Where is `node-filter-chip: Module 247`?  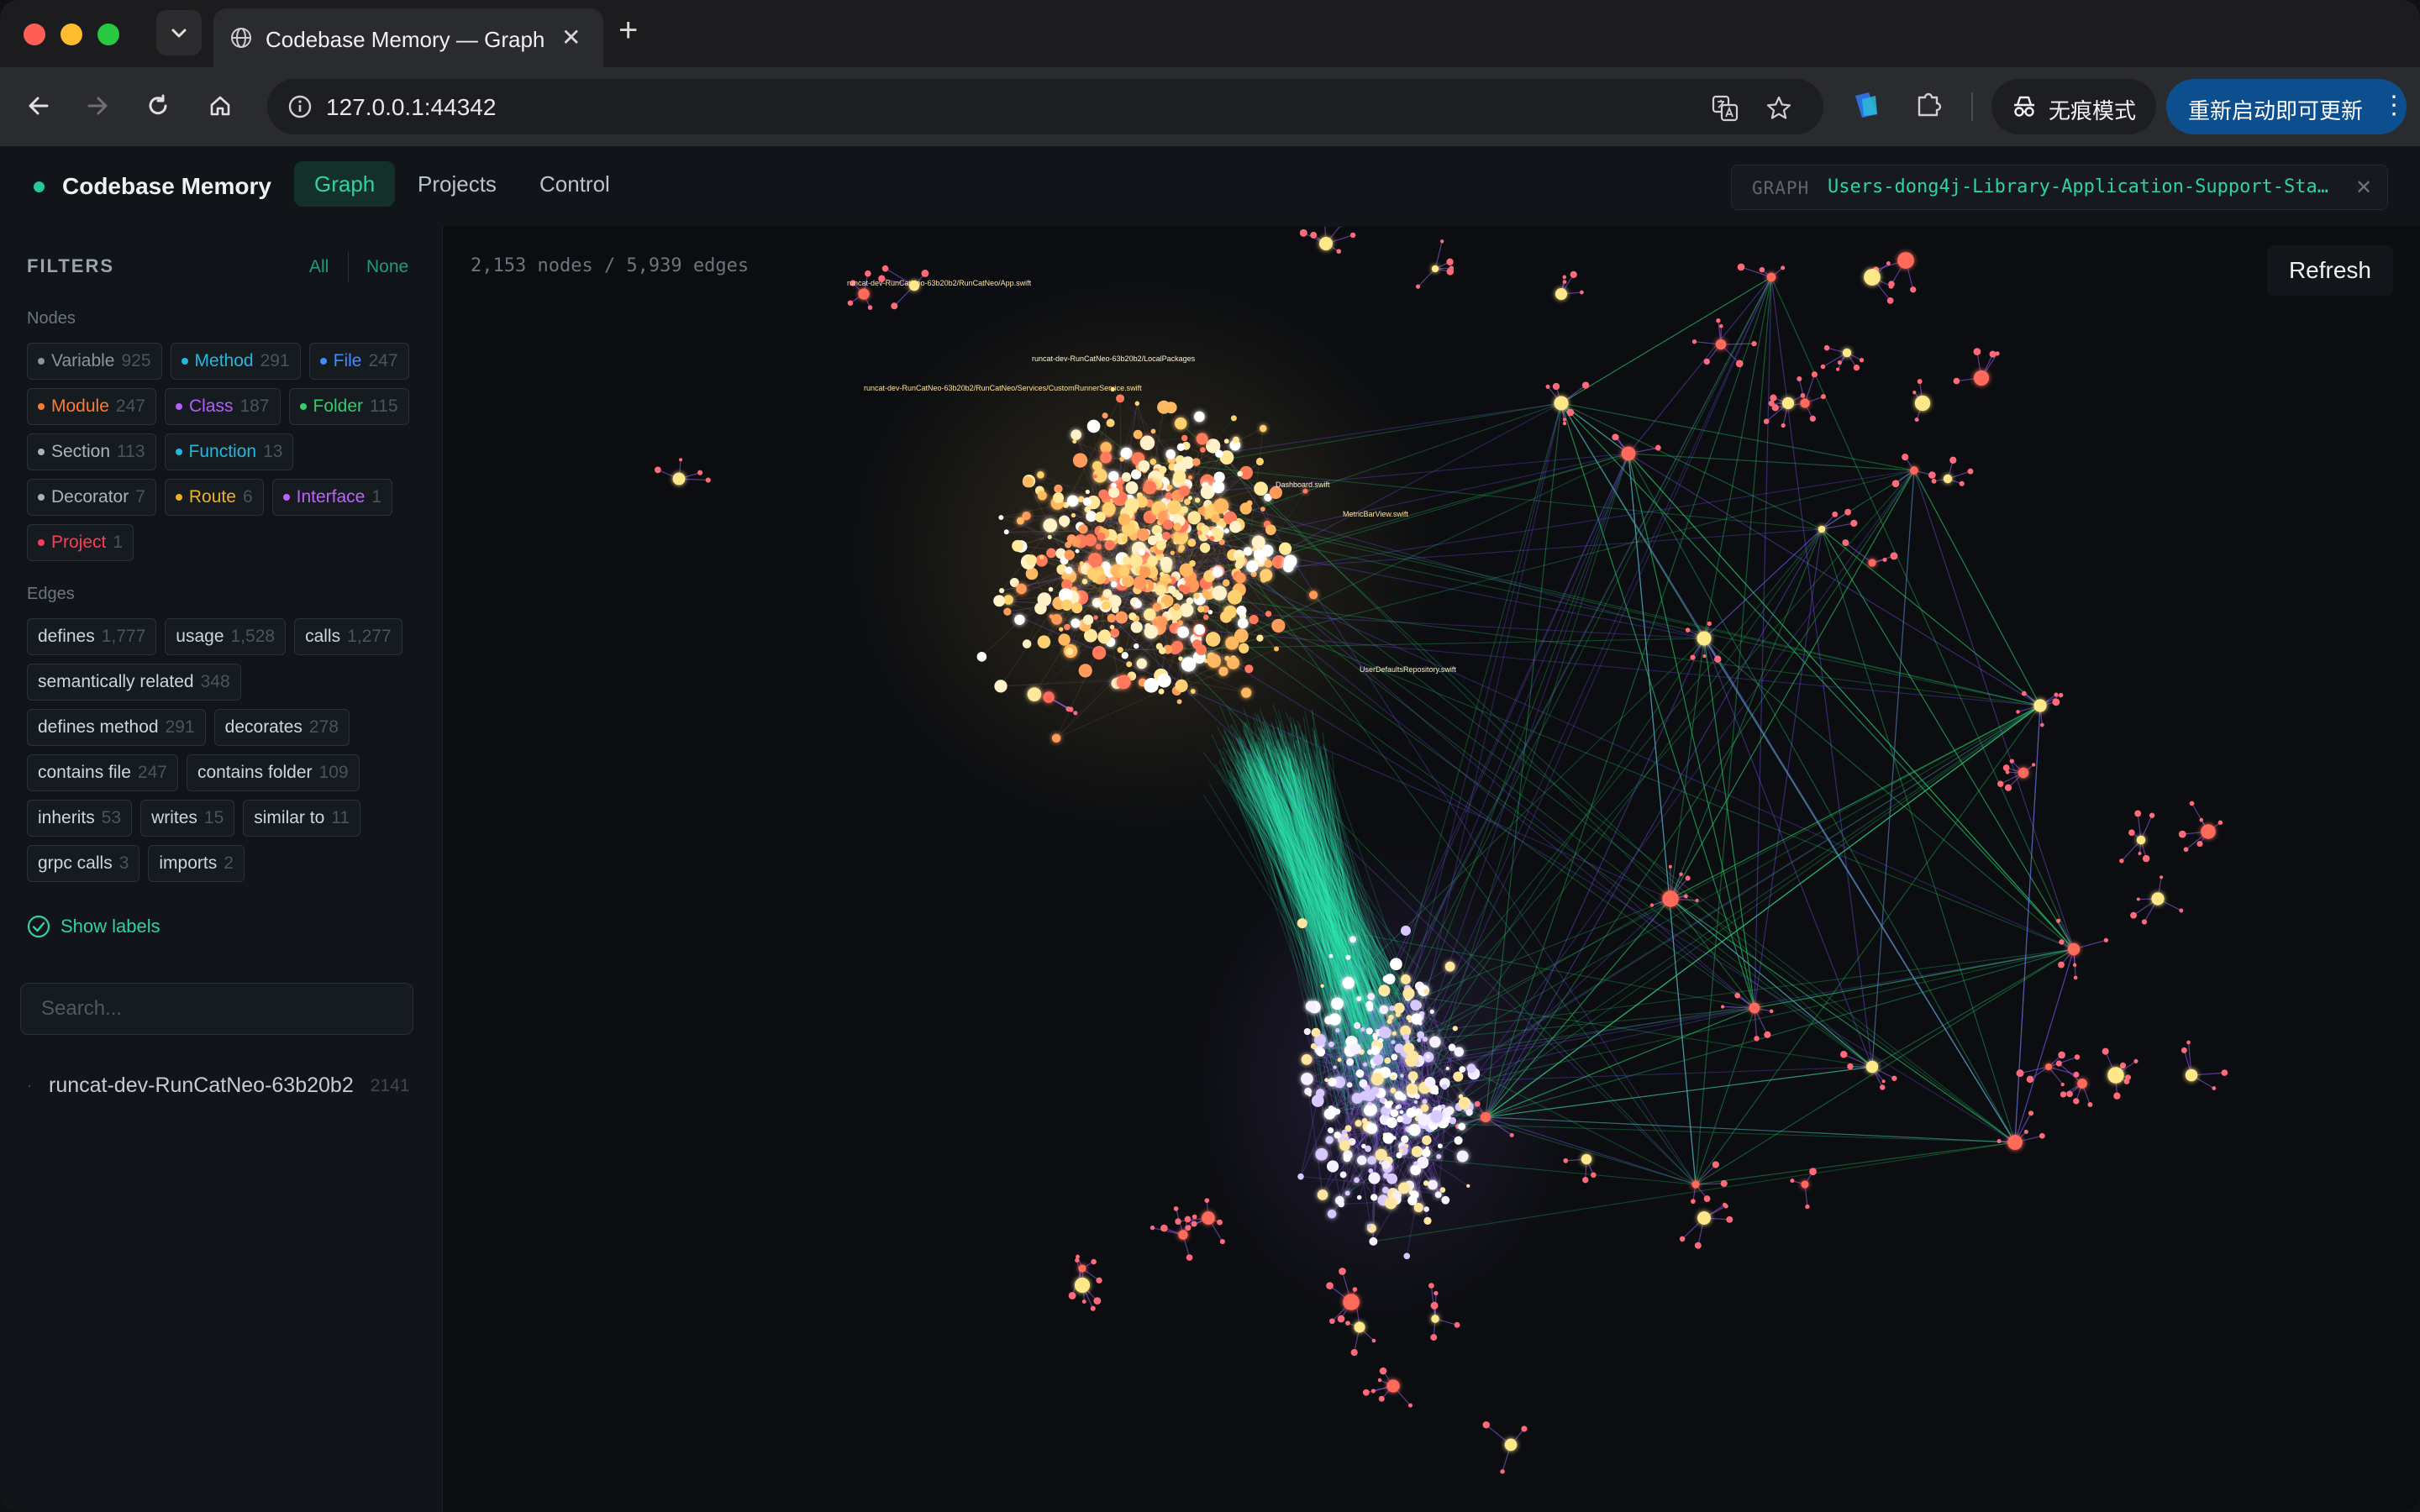
node-filter-chip: Module 247 is located at coordinates (92, 406).